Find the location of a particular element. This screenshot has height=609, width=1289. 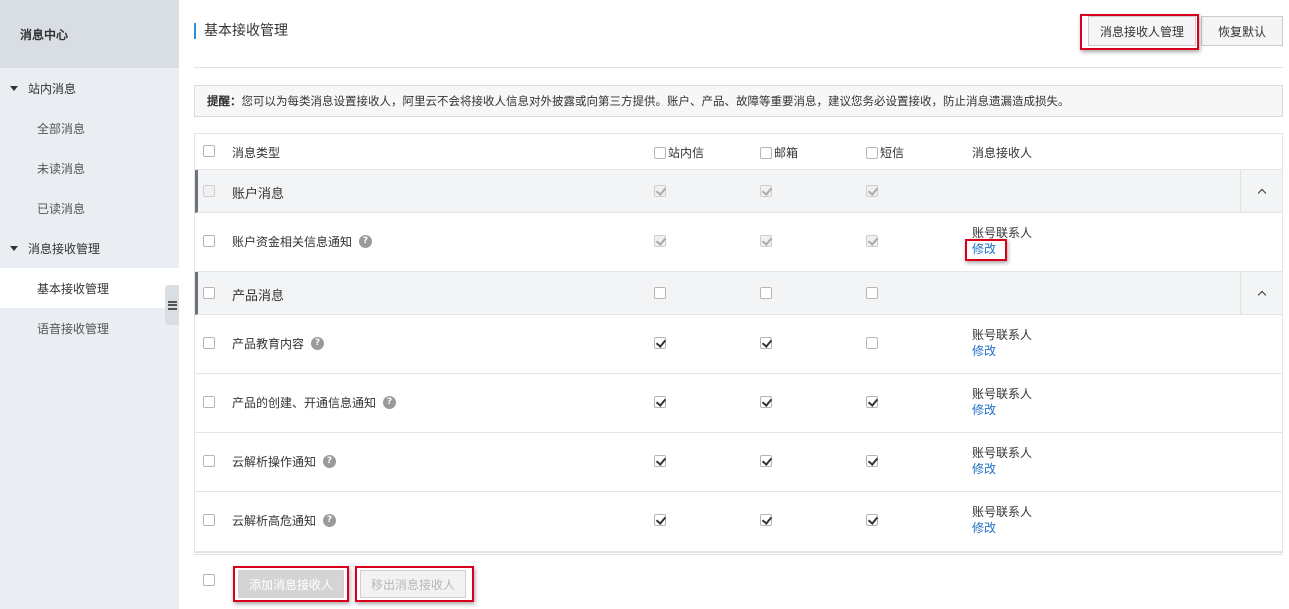

select-all-checkbox is located at coordinates (209, 151).